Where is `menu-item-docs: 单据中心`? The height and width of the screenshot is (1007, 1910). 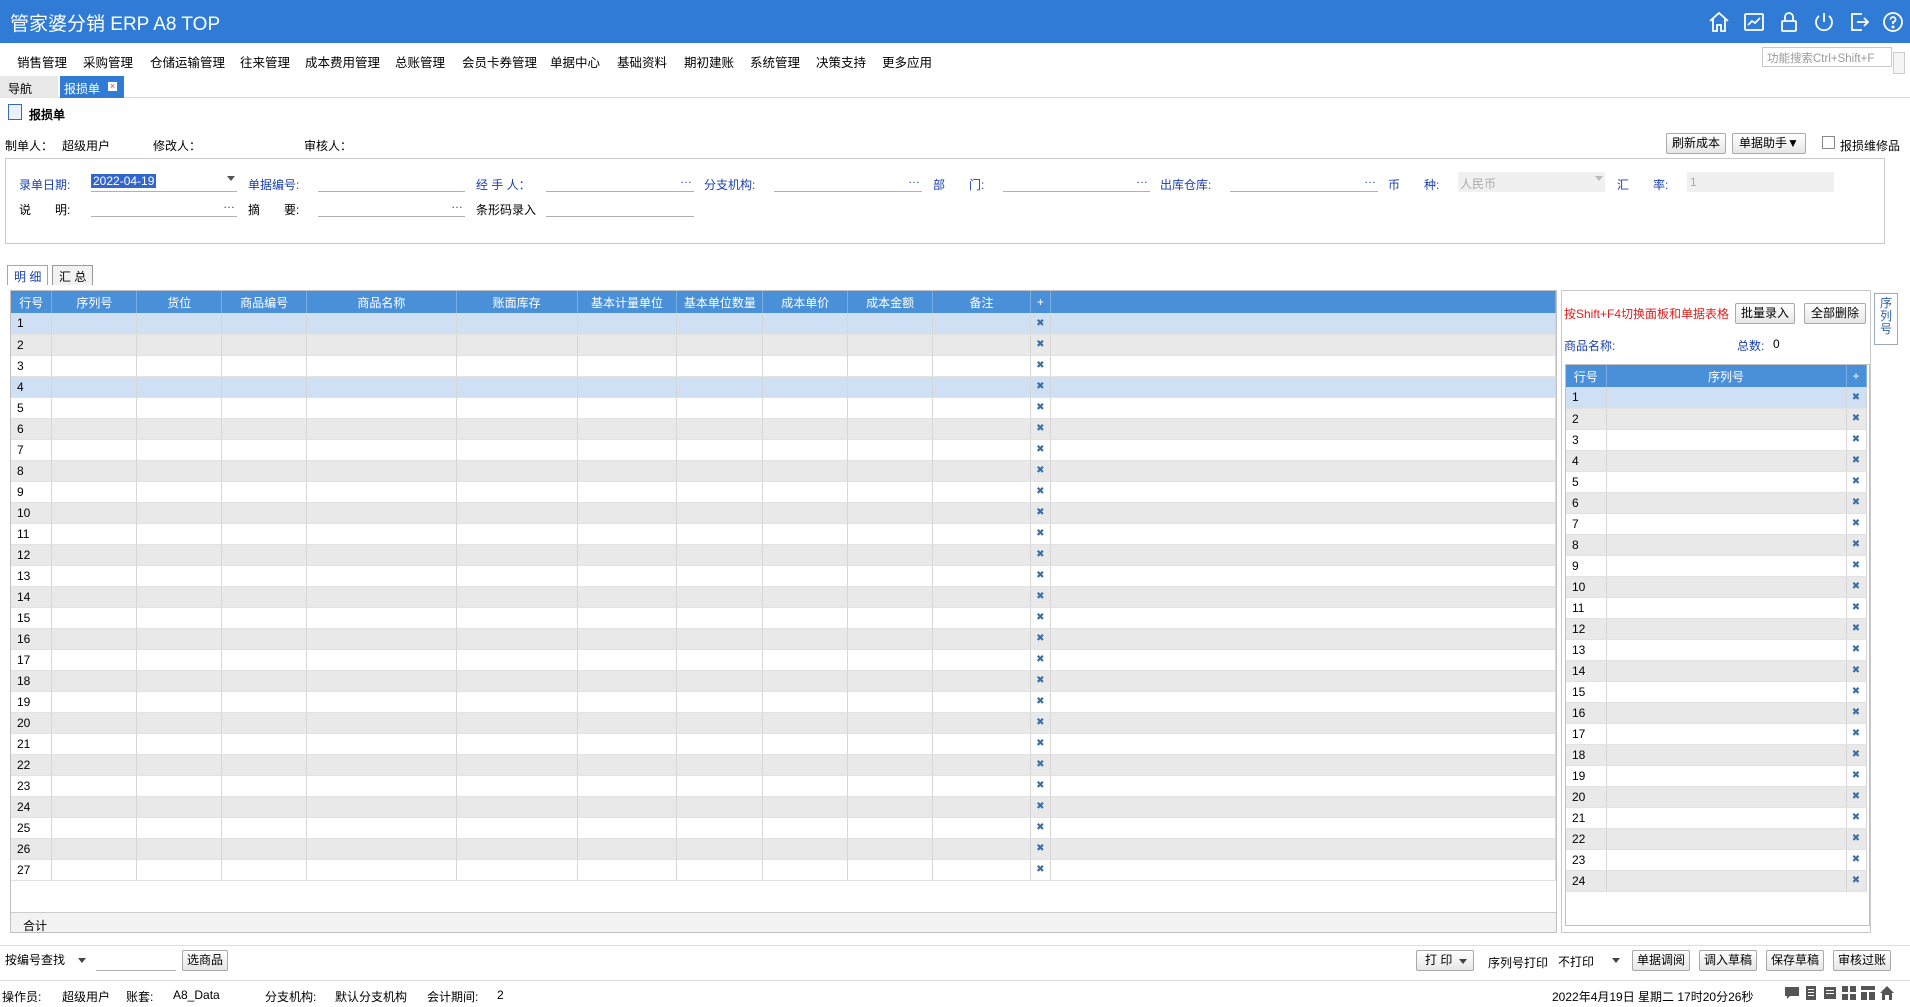
menu-item-docs: 单据中心 is located at coordinates (575, 61).